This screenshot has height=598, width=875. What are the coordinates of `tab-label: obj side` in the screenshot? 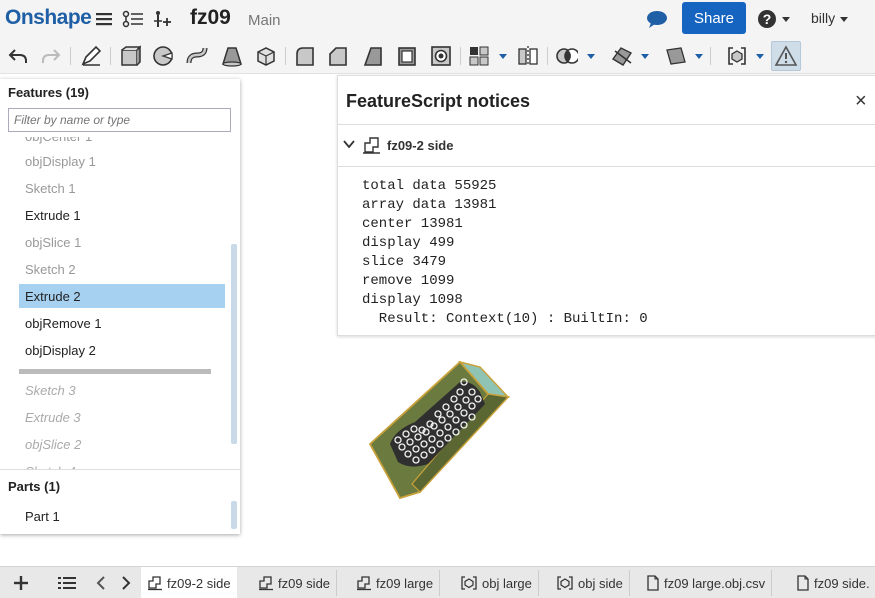 It's located at (600, 583).